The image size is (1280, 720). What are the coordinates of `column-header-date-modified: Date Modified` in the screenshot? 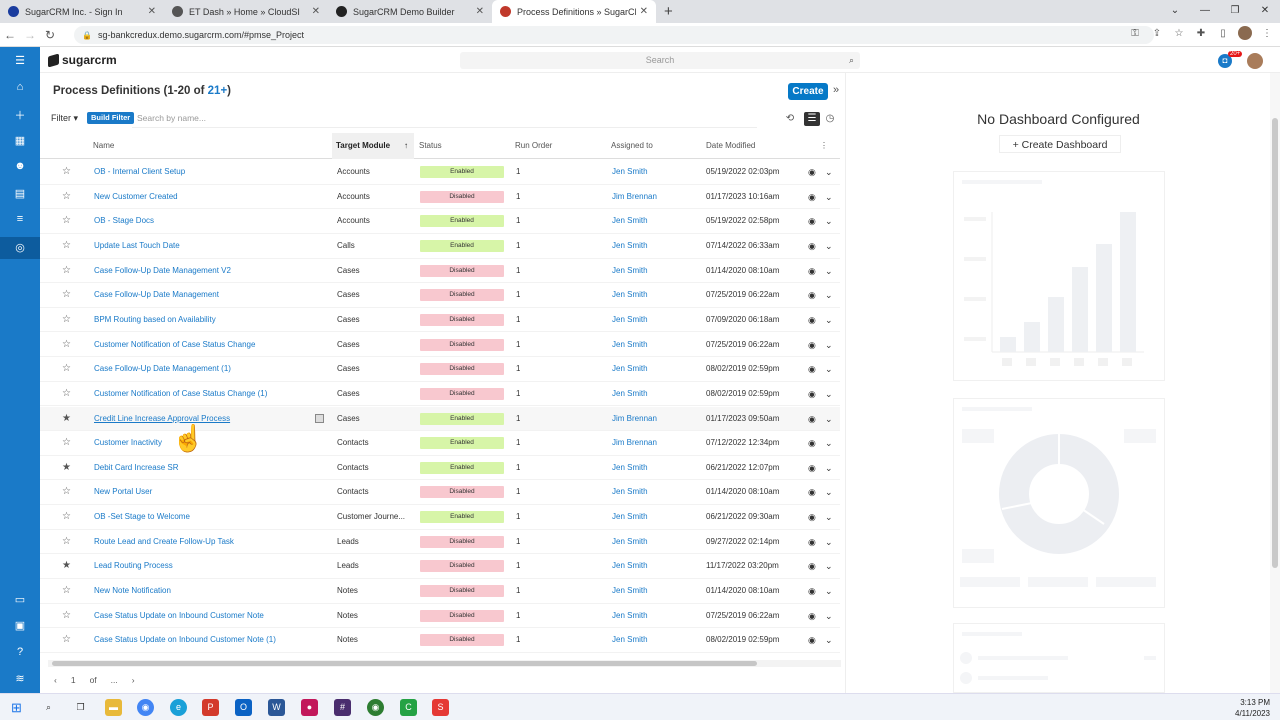 It's located at (749, 146).